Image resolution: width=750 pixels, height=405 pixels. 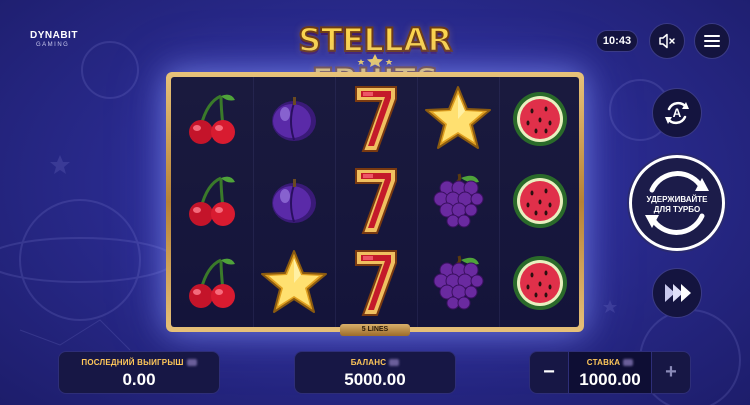 I want to click on speaker-muted-icon, so click(x=667, y=41).